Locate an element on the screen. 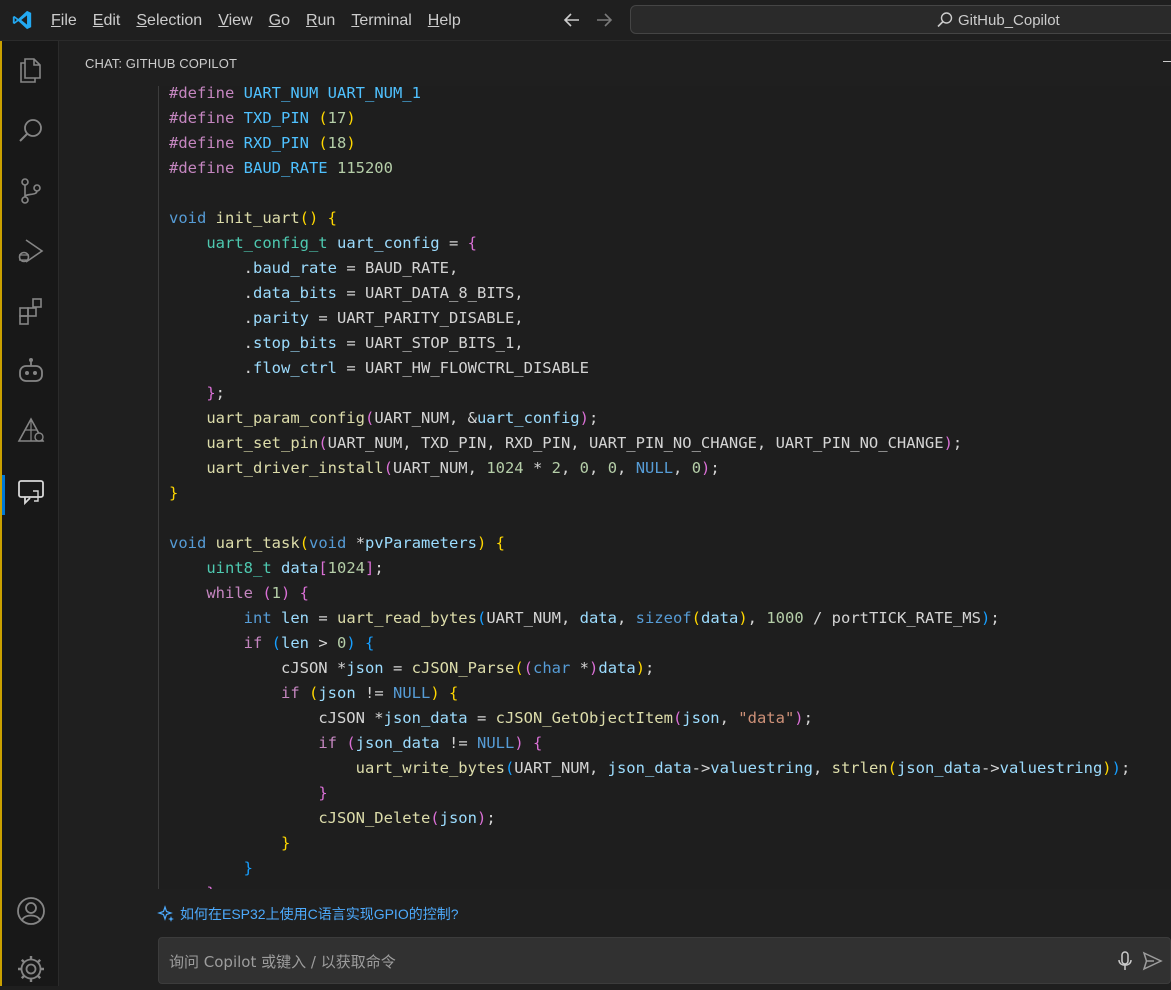 The height and width of the screenshot is (990, 1171). vscode-logo-icon is located at coordinates (22, 20).